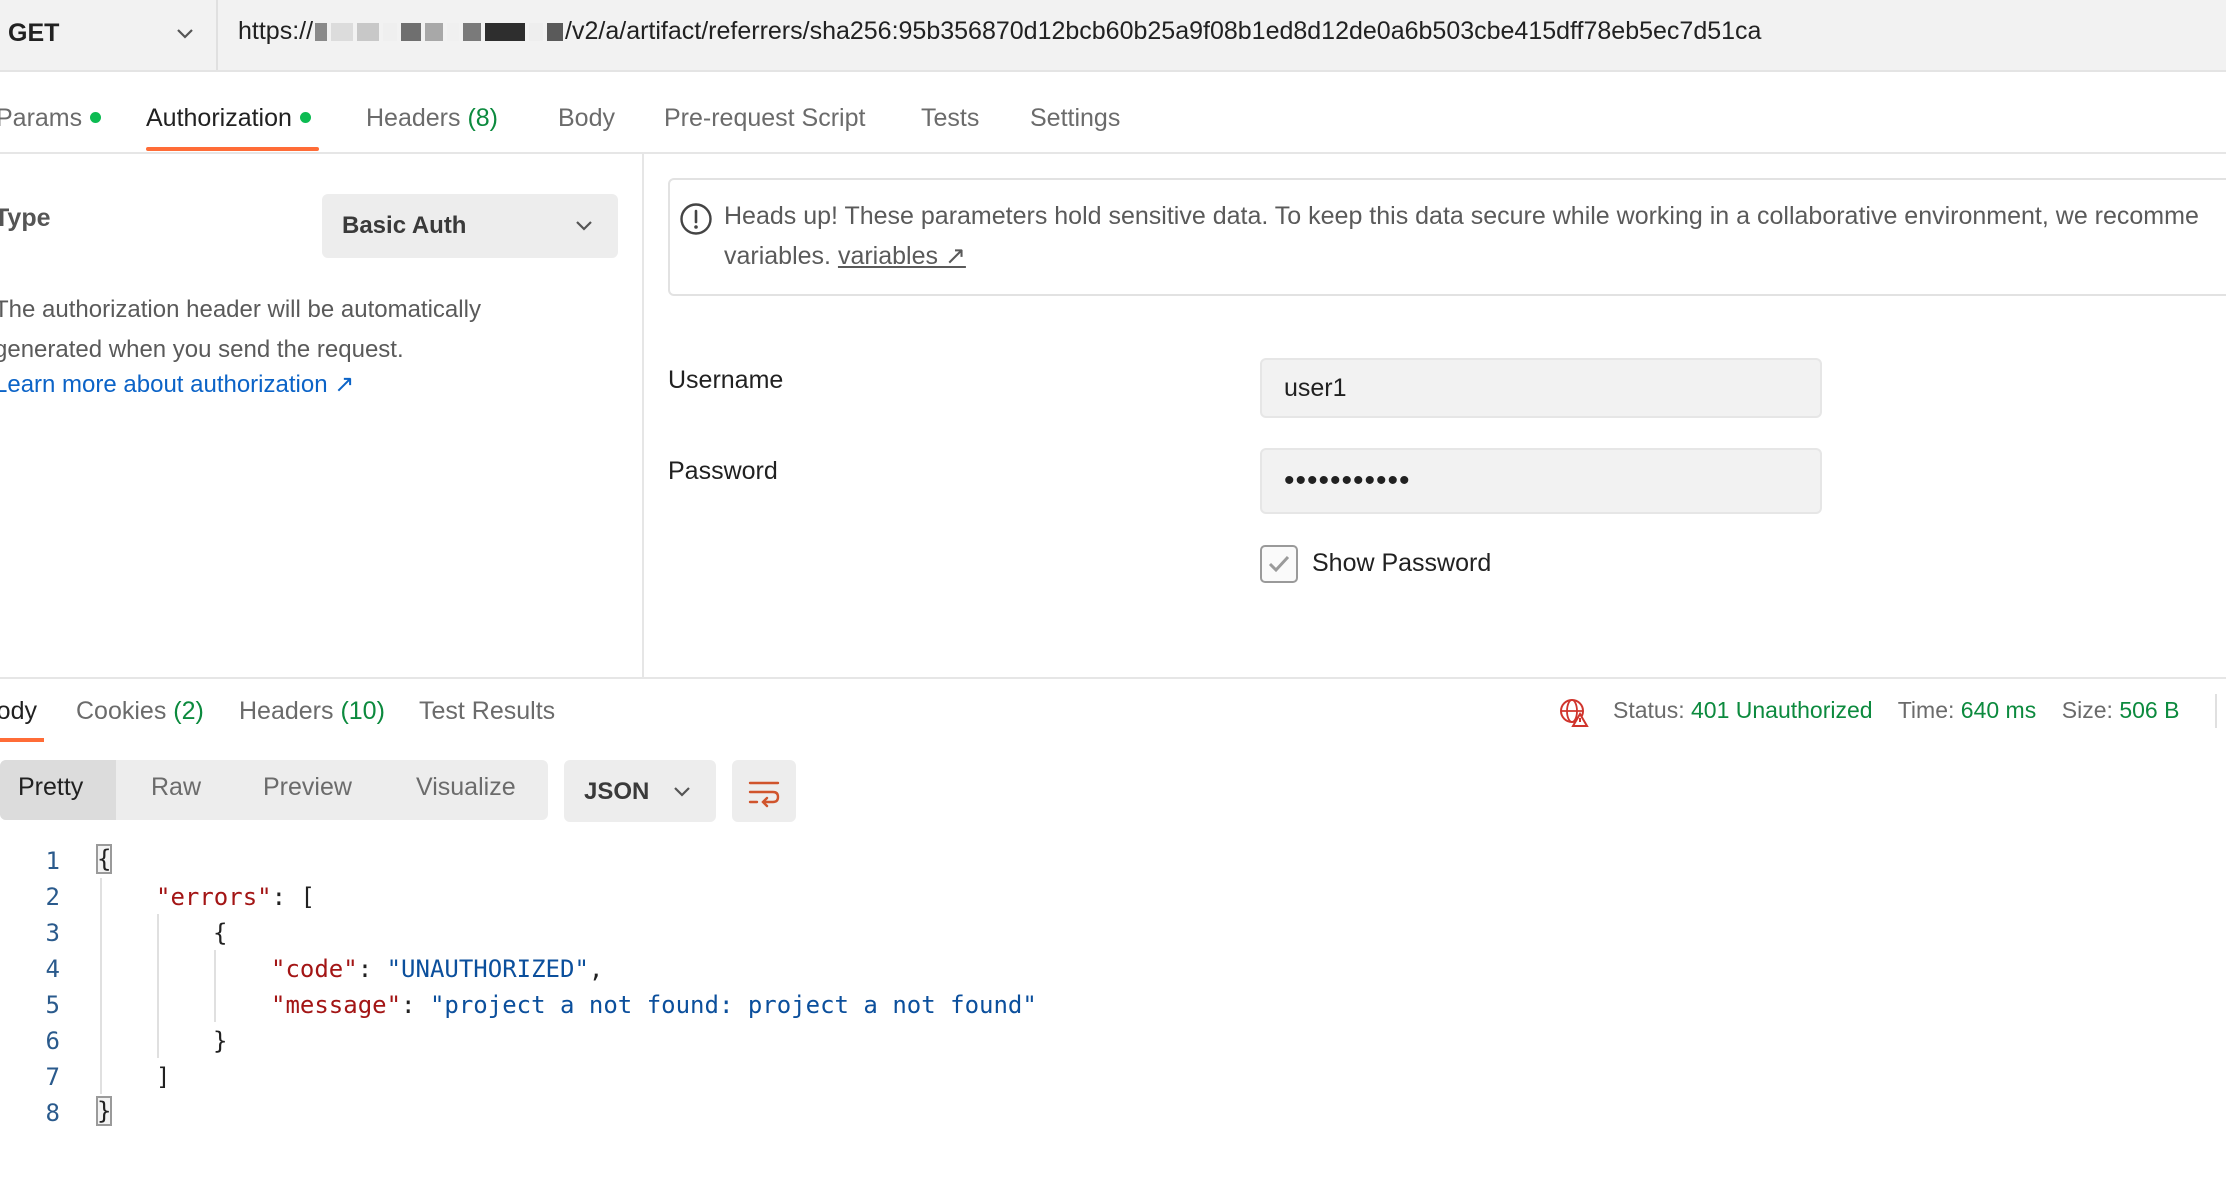  I want to click on json-punct: : [, so click(293, 897).